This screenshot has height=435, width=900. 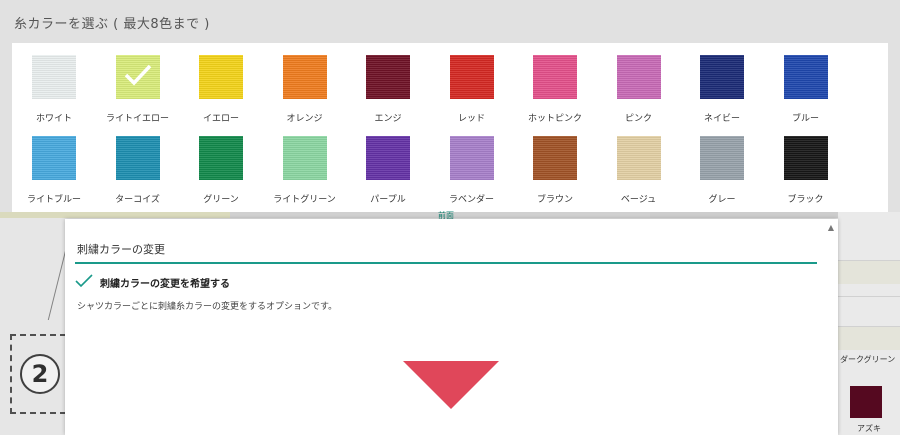 What do you see at coordinates (137, 119) in the screenshot?
I see `color-label: ライトイエロー` at bounding box center [137, 119].